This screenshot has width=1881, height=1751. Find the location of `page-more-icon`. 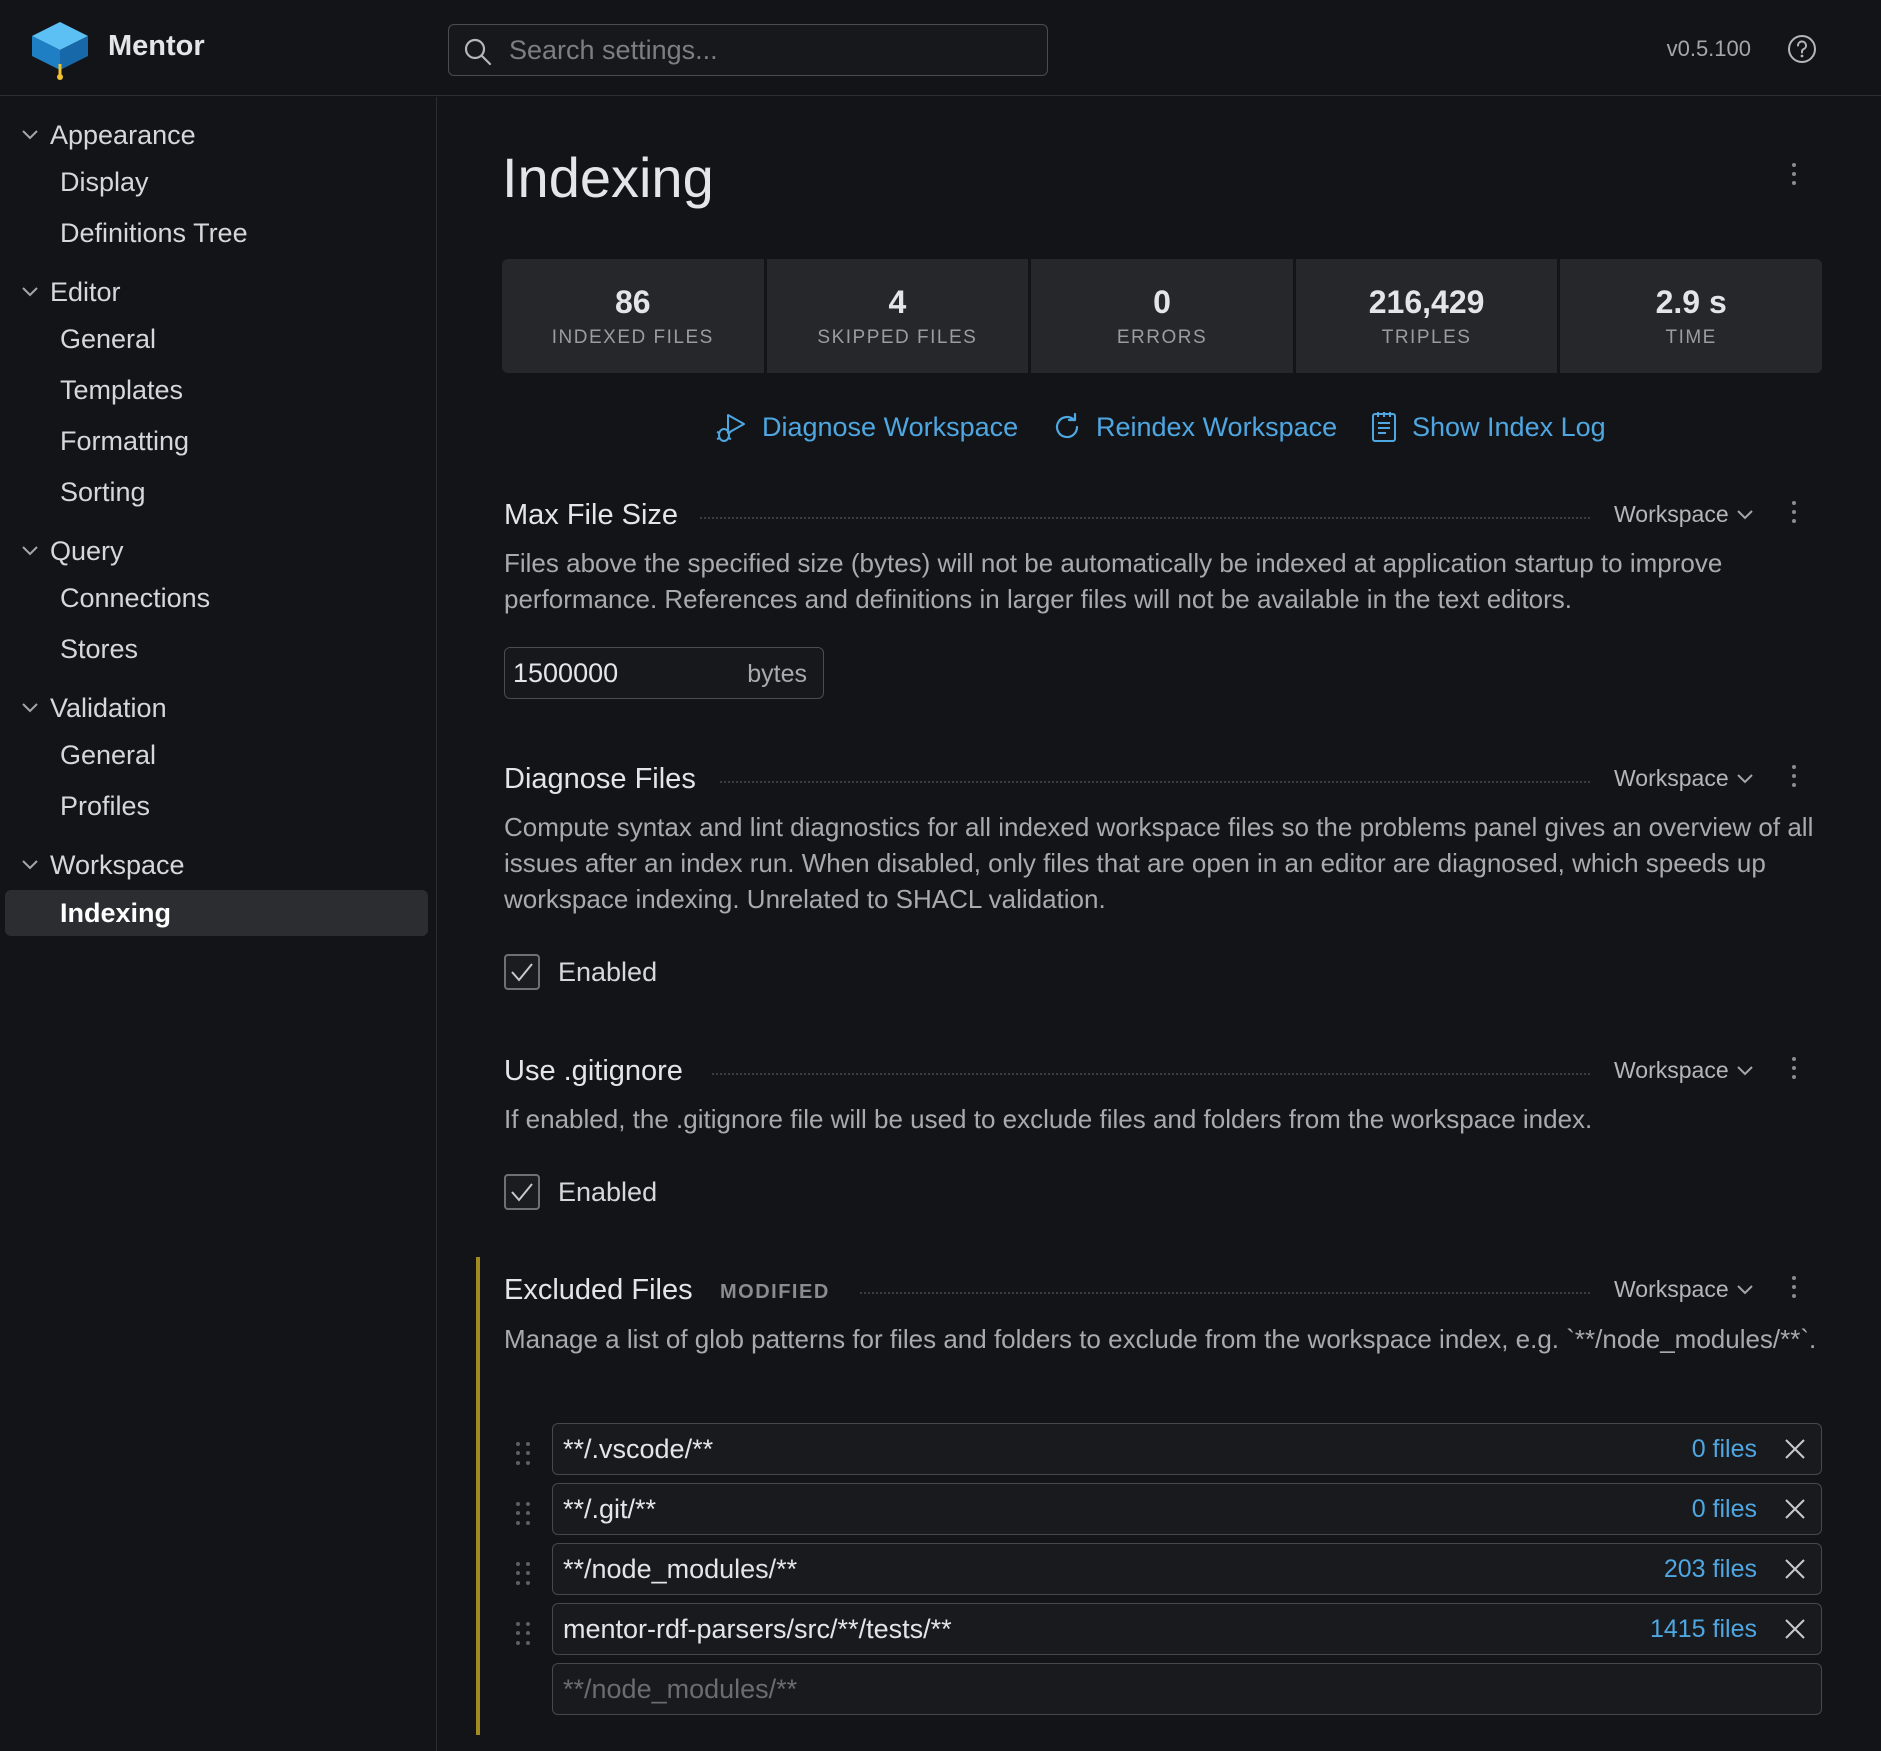

page-more-icon is located at coordinates (1794, 174).